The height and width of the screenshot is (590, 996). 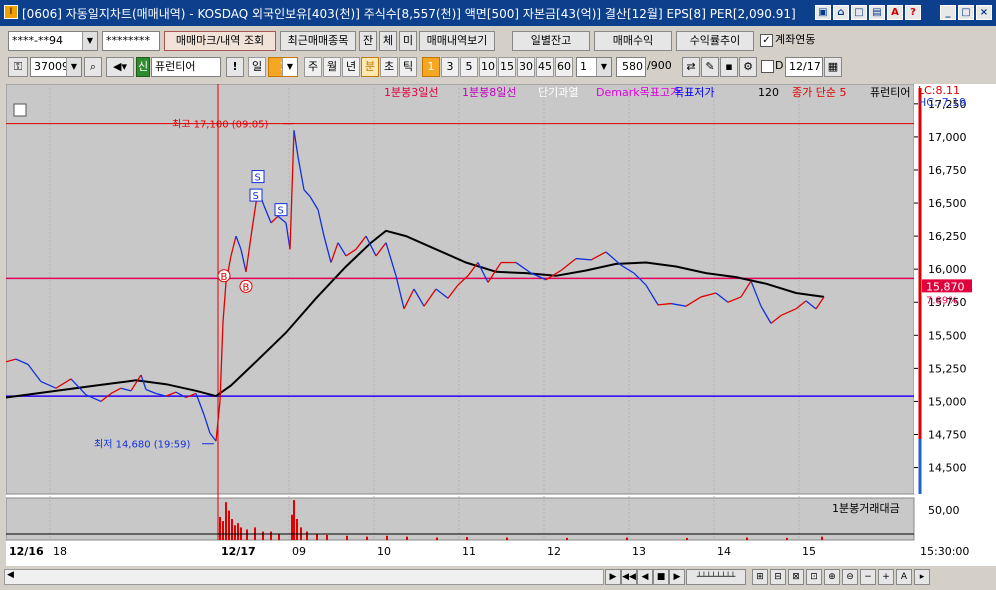 I want to click on split-icon: ⊠, so click(x=796, y=577).